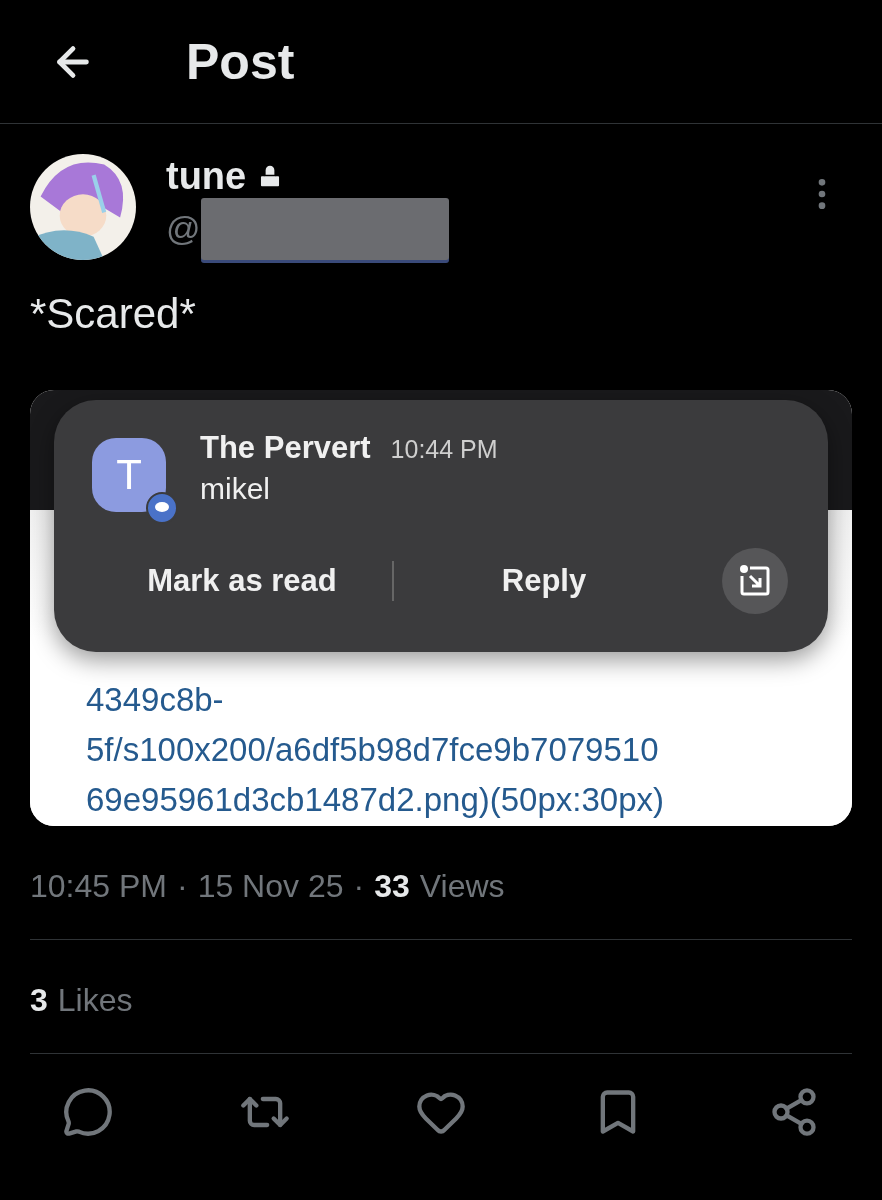 Image resolution: width=882 pixels, height=1200 pixels. What do you see at coordinates (544, 581) in the screenshot?
I see `notification-action-button: Reply` at bounding box center [544, 581].